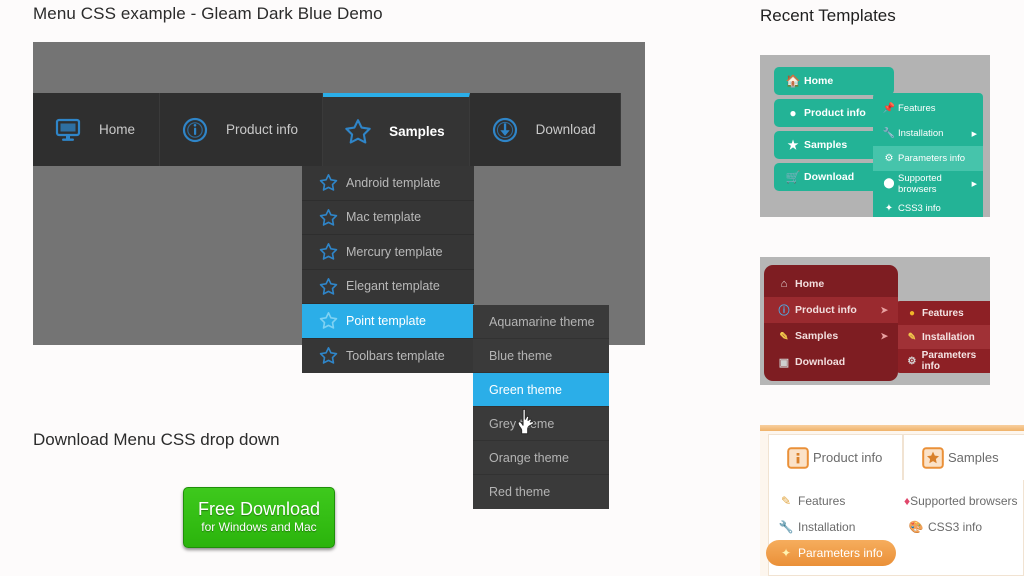 The image size is (1024, 576). Describe the element at coordinates (384, 217) in the screenshot. I see `dropdown-item-label: Mac template` at that location.